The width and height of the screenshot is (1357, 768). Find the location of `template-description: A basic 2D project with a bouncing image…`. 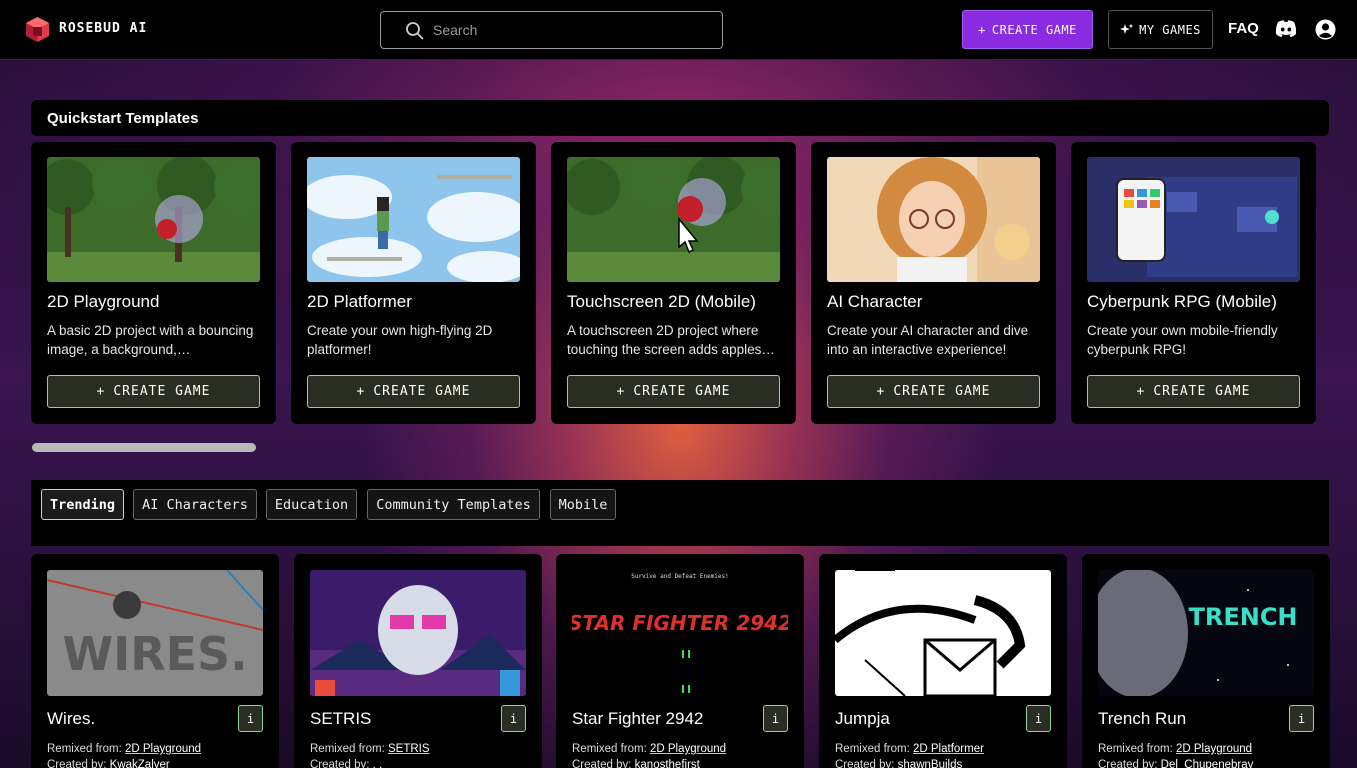

template-description: A basic 2D project with a bouncing image… is located at coordinates (150, 340).